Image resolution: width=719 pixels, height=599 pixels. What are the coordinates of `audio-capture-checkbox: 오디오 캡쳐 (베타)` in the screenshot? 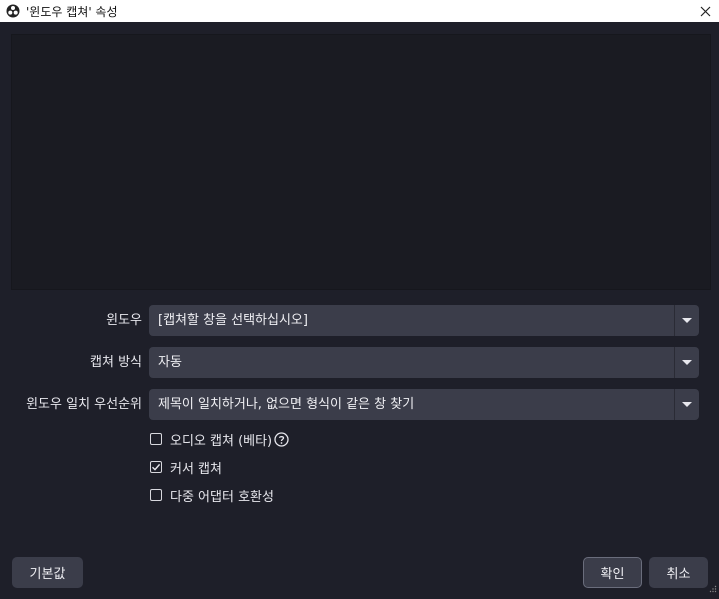 It's located at (219, 439).